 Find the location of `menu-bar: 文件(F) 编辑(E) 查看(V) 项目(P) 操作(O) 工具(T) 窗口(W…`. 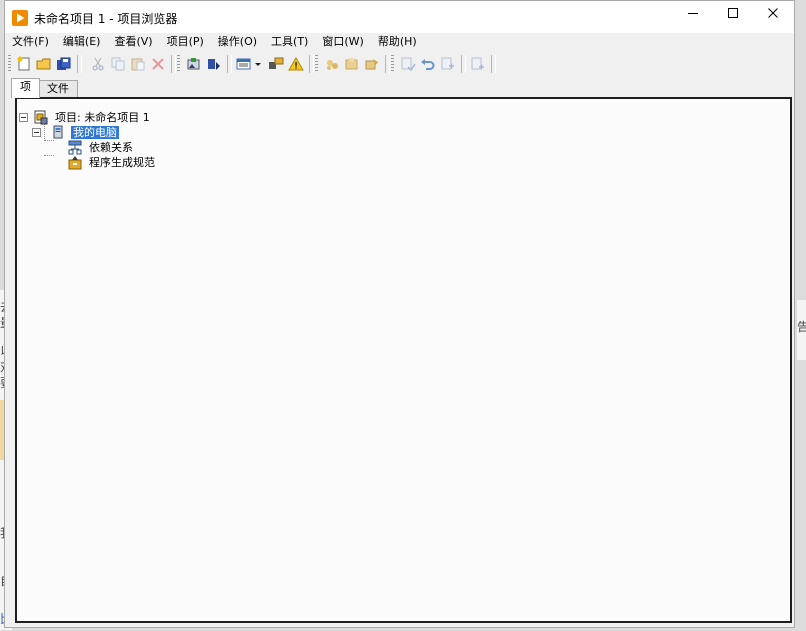

menu-bar: 文件(F) 编辑(E) 查看(V) 项目(P) 操作(O) 工具(T) 窗口(W… is located at coordinates (399, 42).